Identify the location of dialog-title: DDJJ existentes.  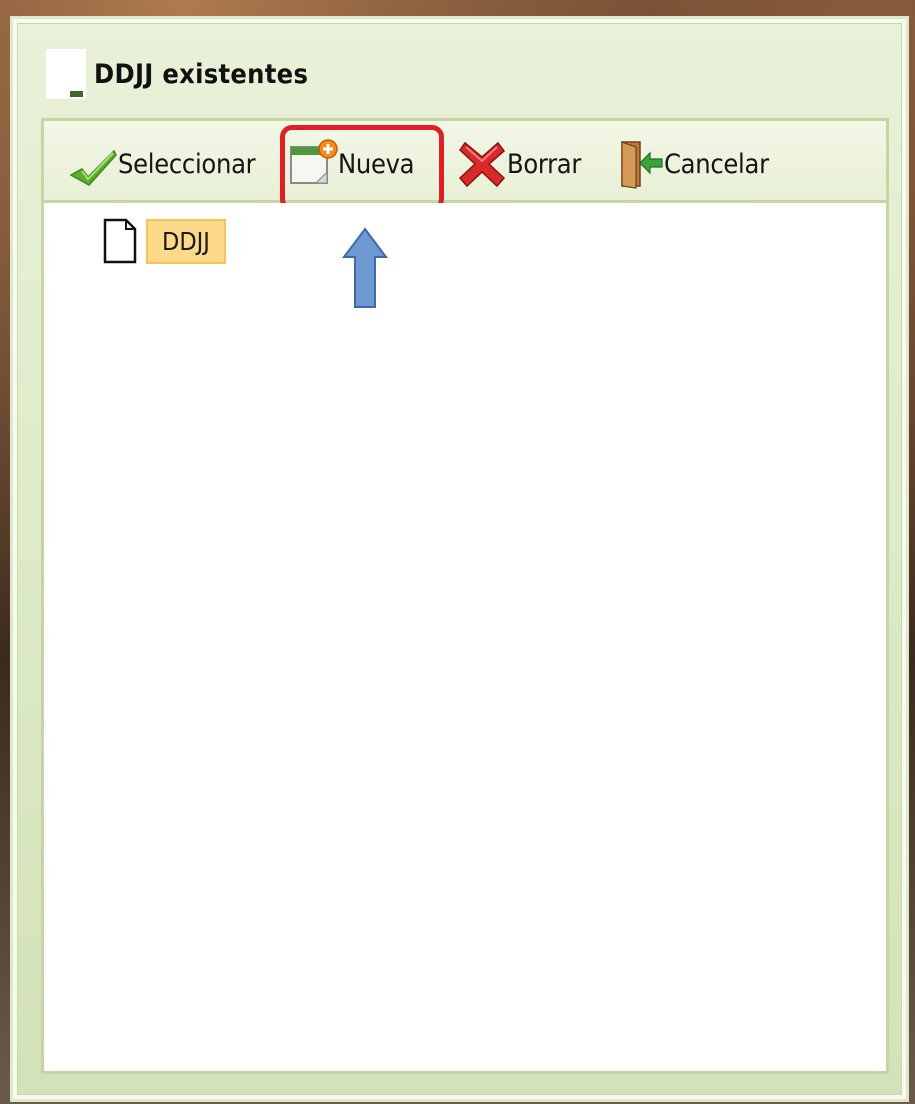
(201, 74).